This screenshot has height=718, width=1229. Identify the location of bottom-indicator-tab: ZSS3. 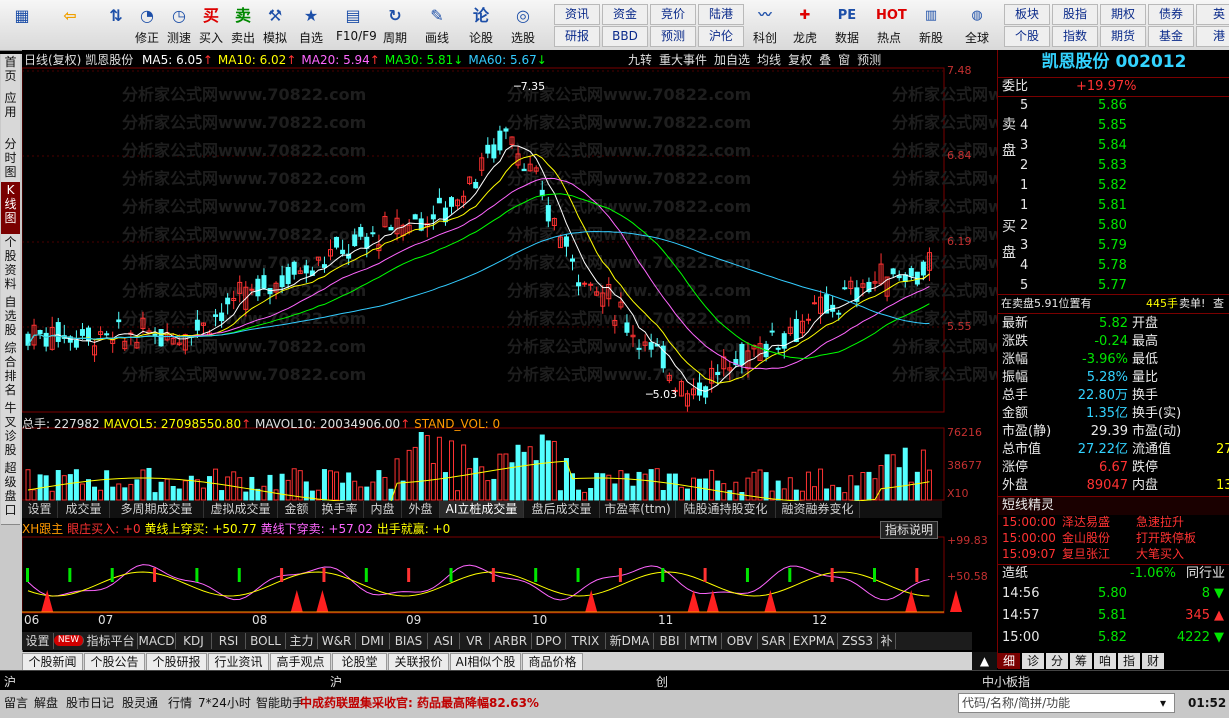
(858, 641).